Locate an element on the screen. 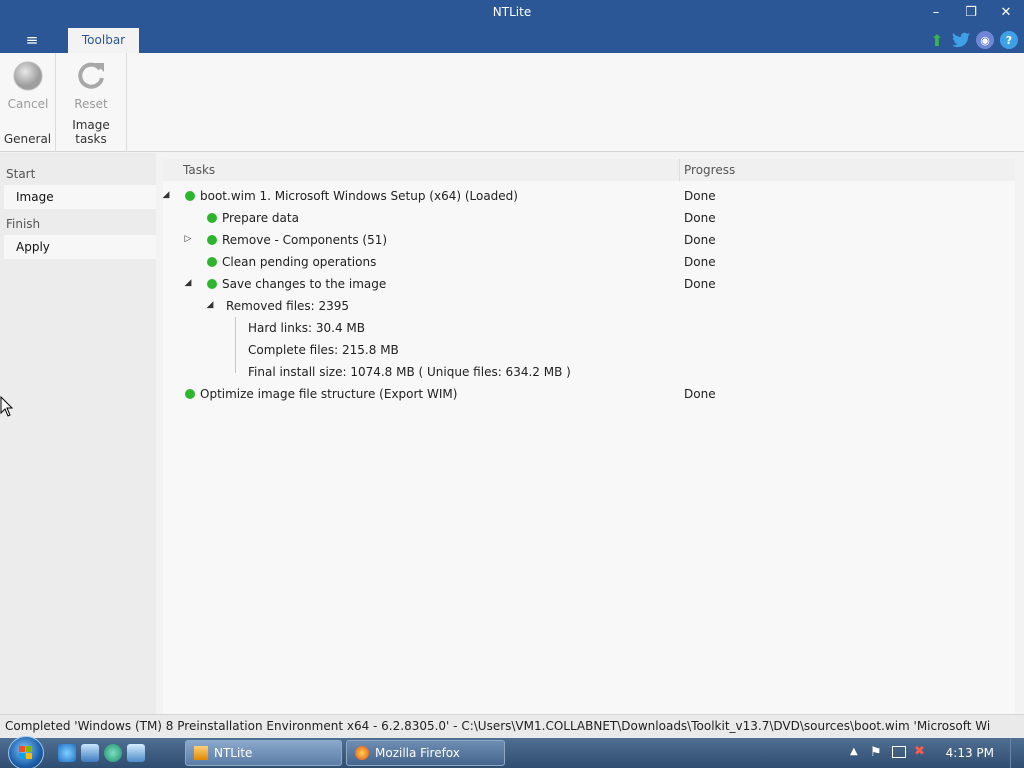  sidebar-section-finish: Finish is located at coordinates (23, 224).